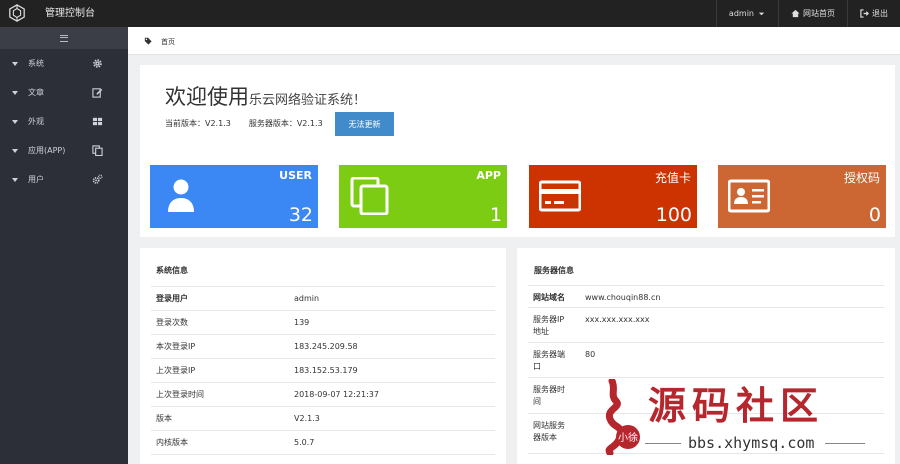 The image size is (900, 464). Describe the element at coordinates (198, 123) in the screenshot. I see `current-version: 当前版本：V2.1.3` at that location.